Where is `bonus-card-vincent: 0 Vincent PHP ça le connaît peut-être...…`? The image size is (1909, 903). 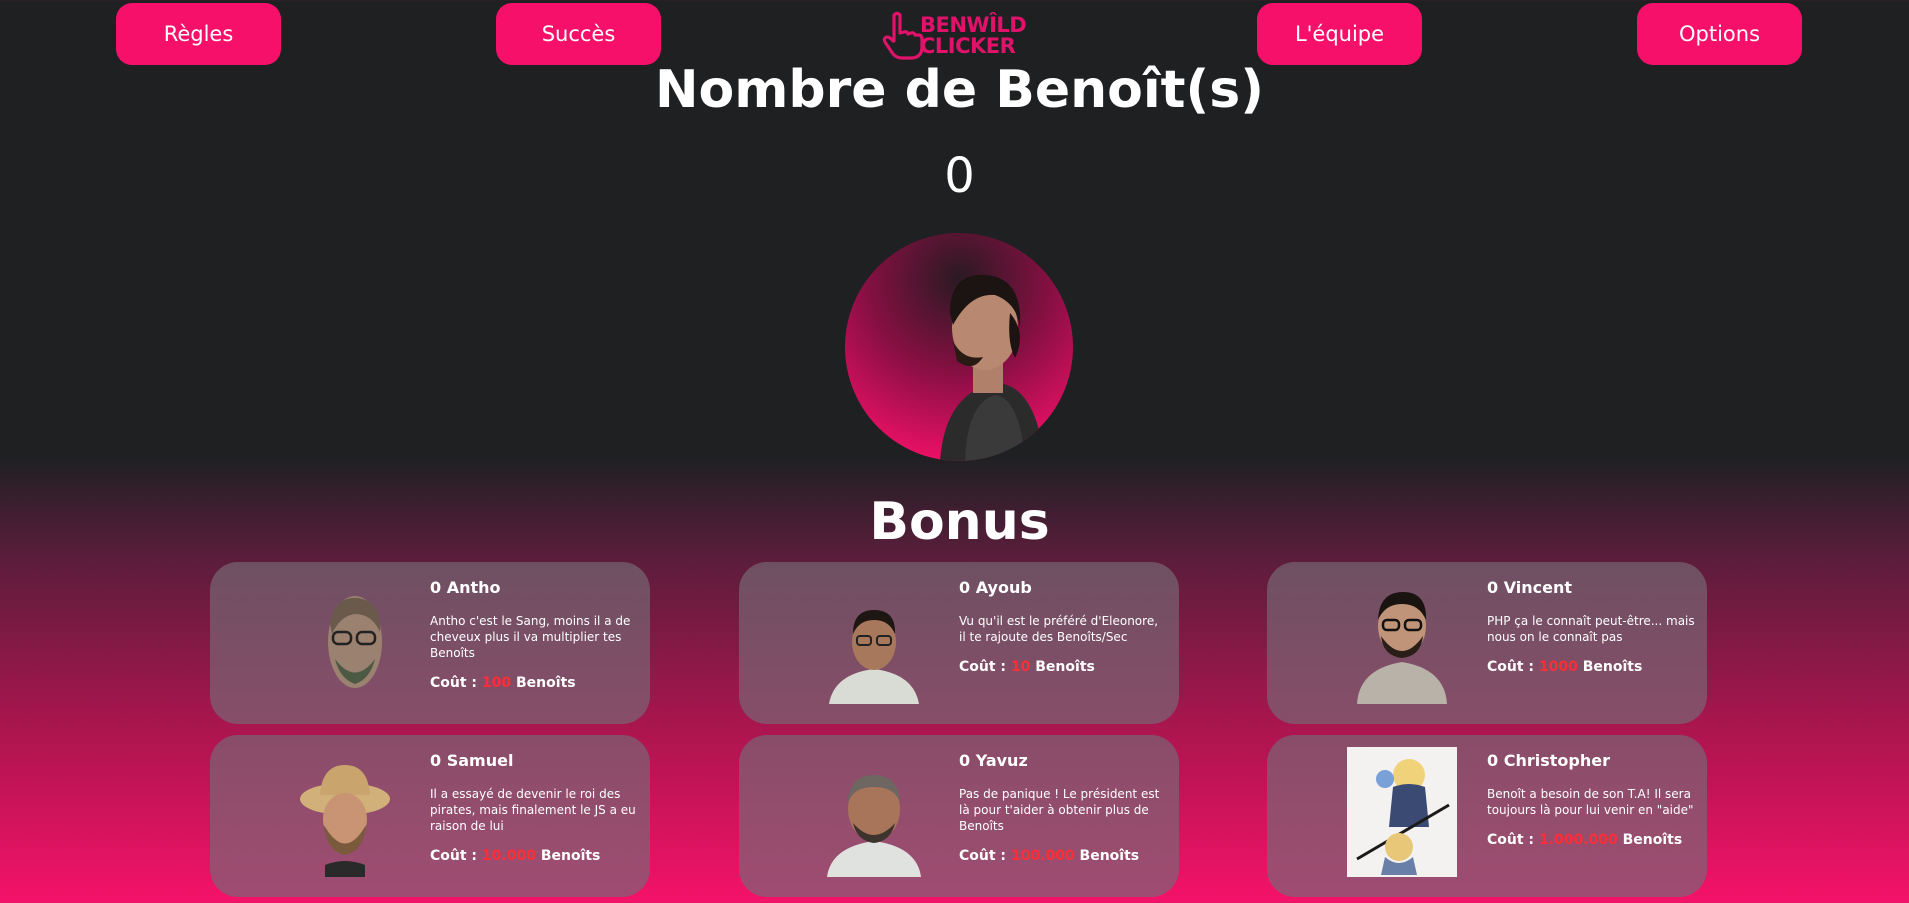 bonus-card-vincent: 0 Vincent PHP ça le connaît peut-être...… is located at coordinates (1487, 643).